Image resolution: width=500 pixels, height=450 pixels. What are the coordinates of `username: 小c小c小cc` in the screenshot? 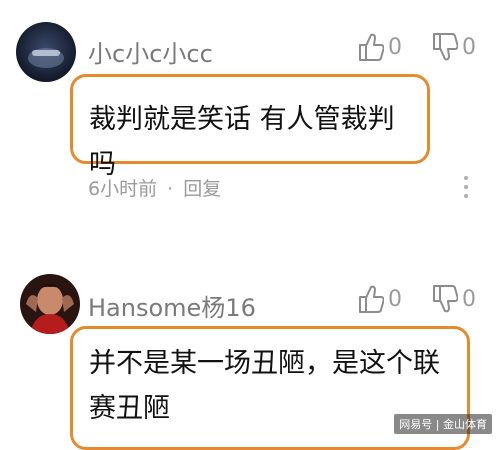 It's located at (150, 51).